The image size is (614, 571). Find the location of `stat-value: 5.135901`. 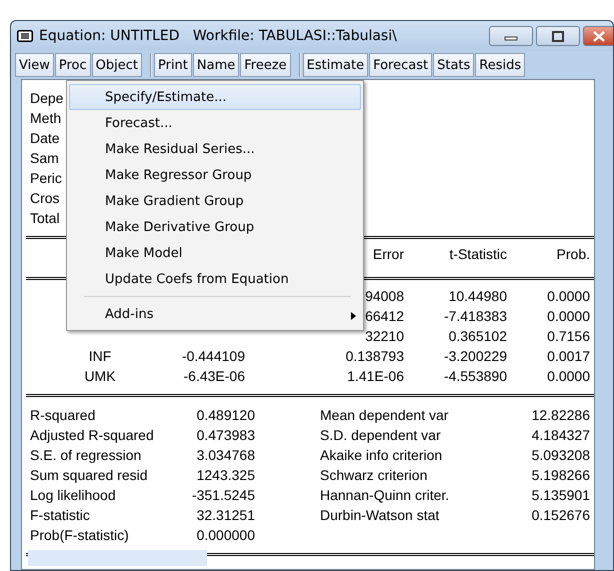

stat-value: 5.135901 is located at coordinates (560, 495).